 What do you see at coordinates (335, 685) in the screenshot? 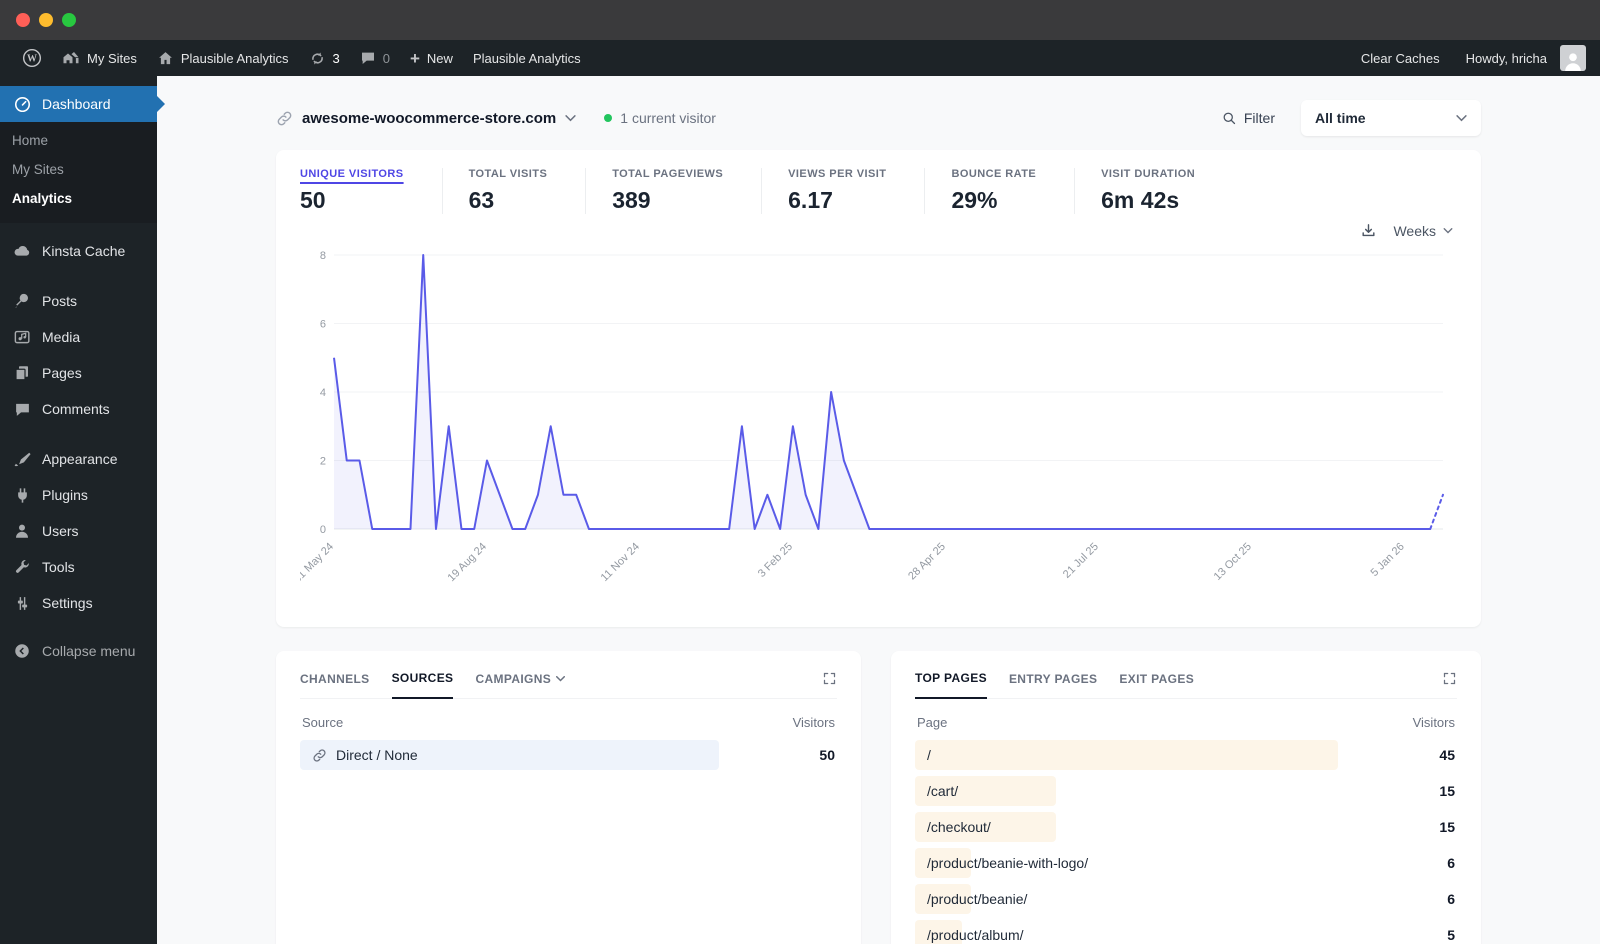
I see `tab-channels: CHANNELS` at bounding box center [335, 685].